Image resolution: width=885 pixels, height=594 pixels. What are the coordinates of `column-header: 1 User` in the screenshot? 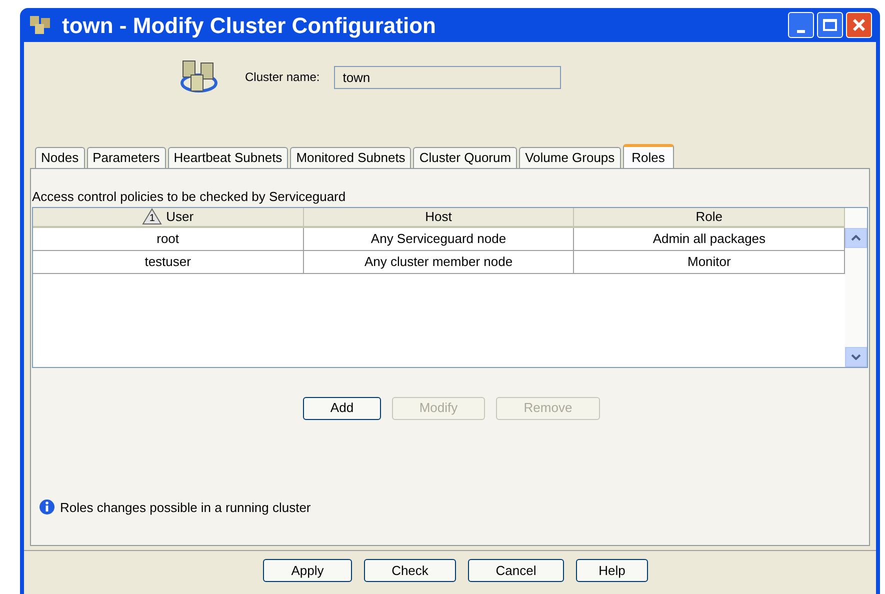 It's located at (168, 218).